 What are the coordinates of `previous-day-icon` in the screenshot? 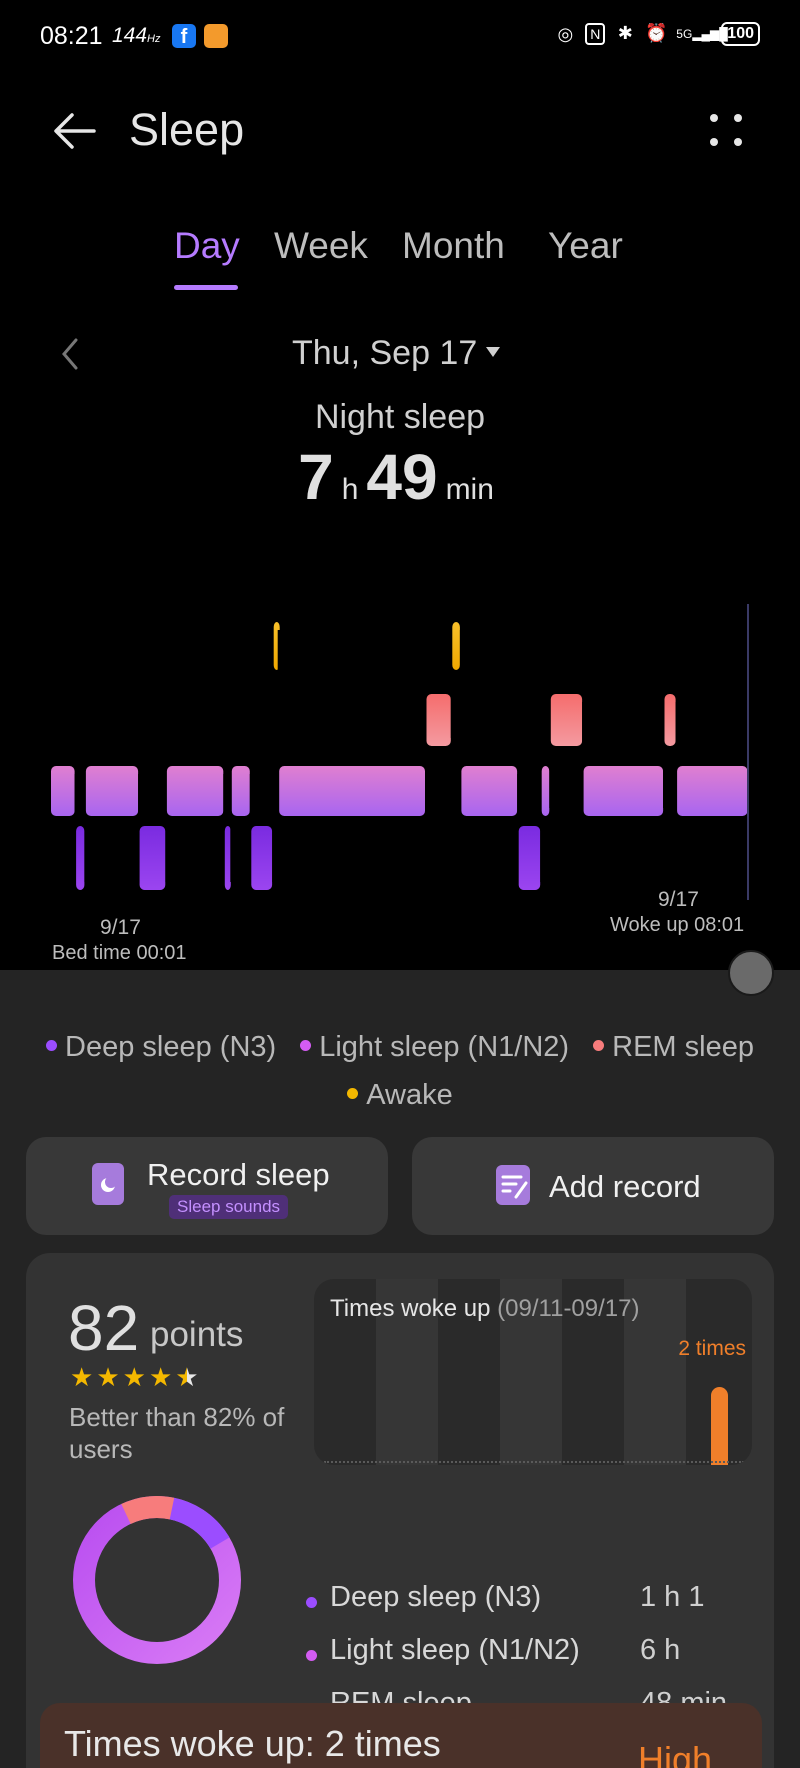 It's located at (70, 354).